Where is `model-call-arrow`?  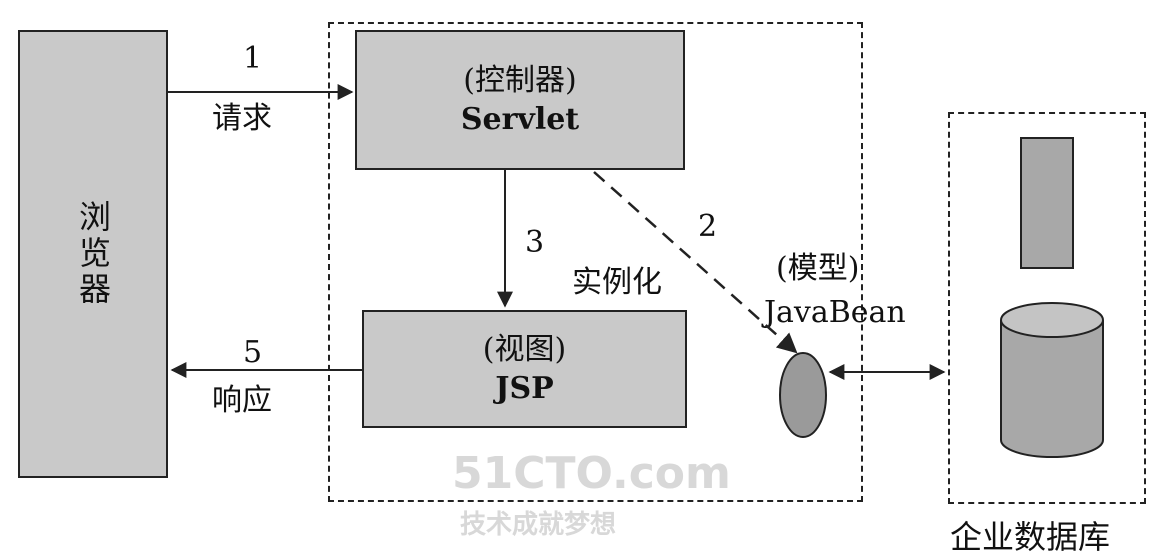
model-call-arrow is located at coordinates (695, 262).